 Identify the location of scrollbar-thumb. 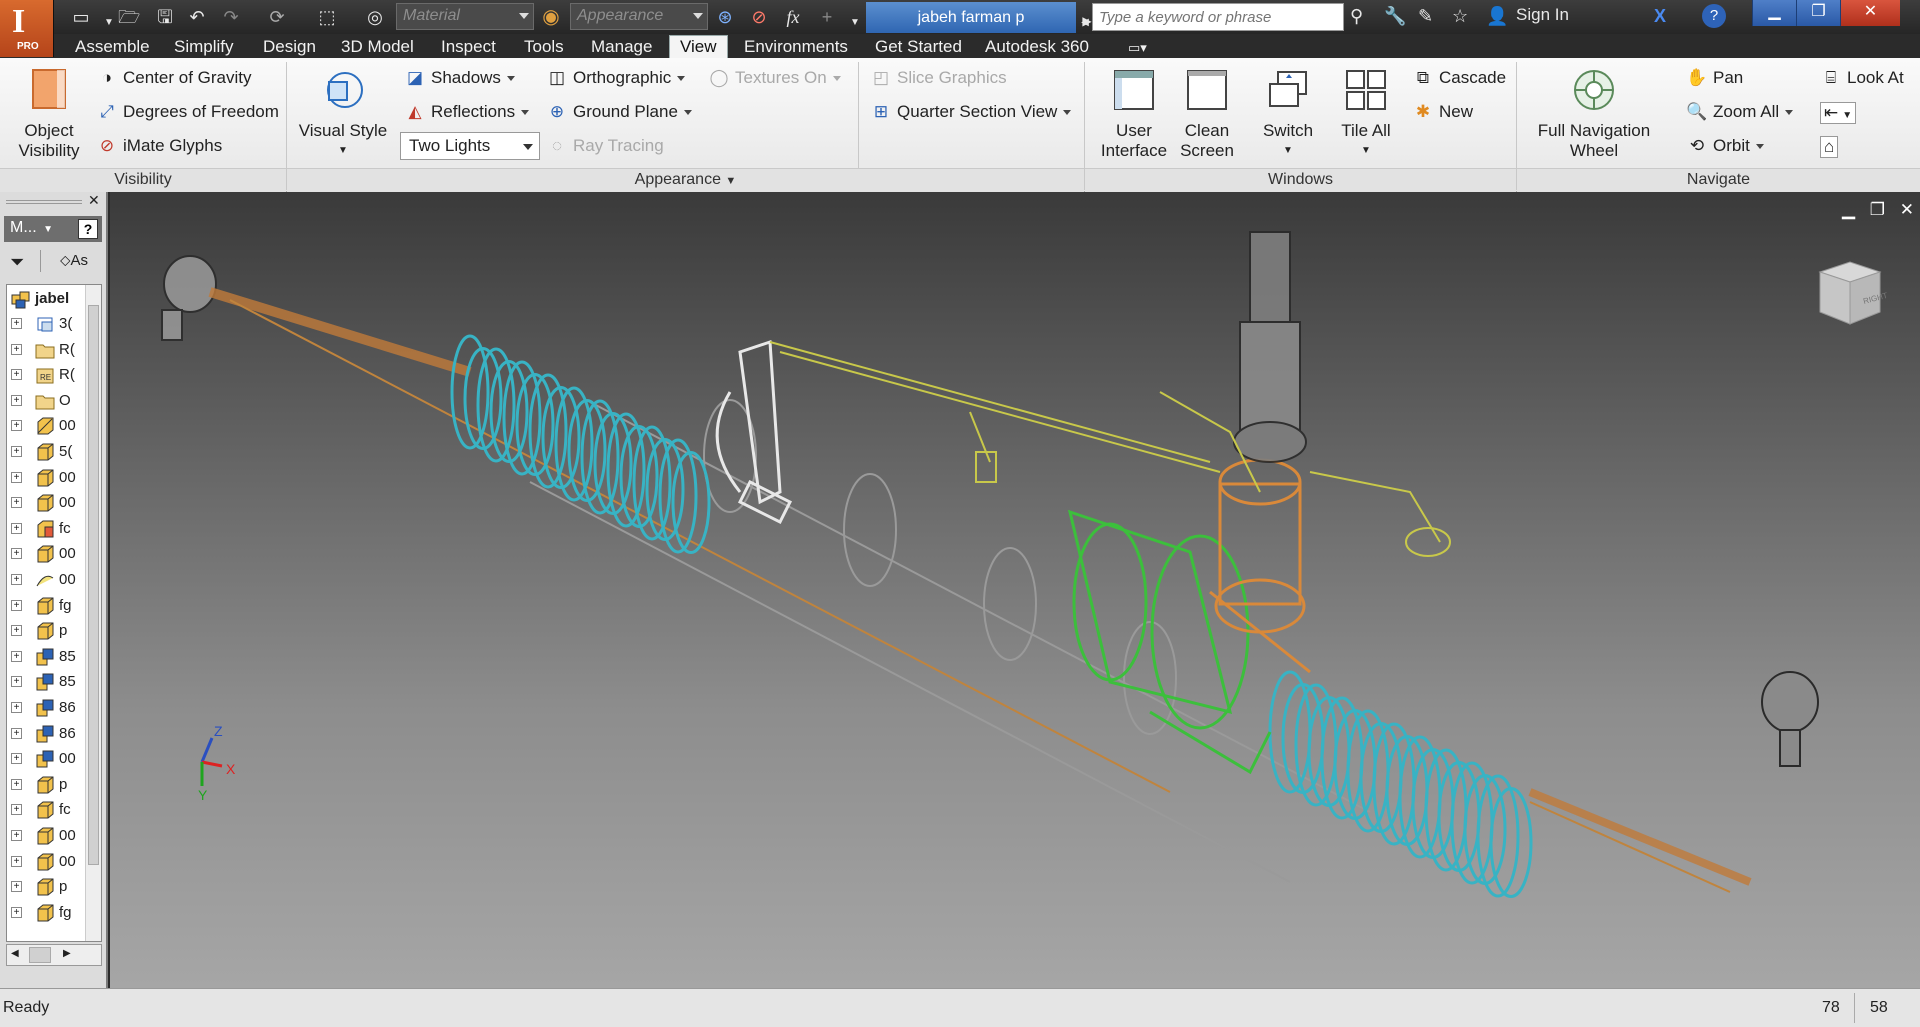
(93, 585).